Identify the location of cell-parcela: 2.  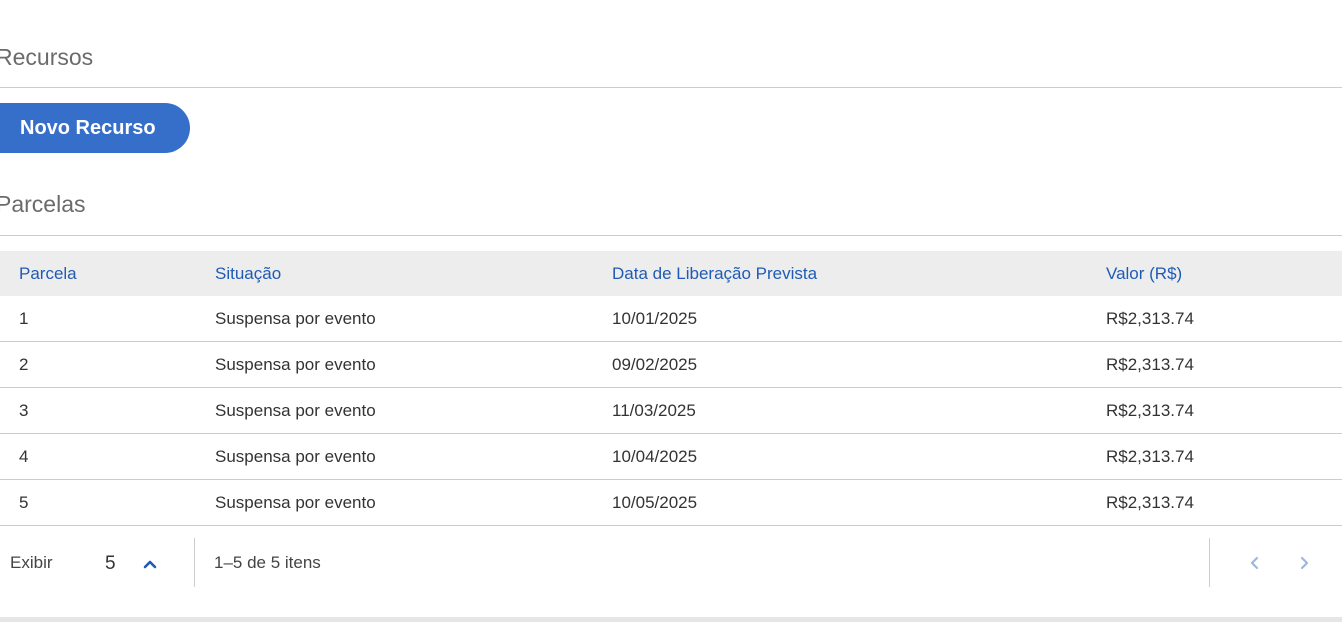
(107, 364).